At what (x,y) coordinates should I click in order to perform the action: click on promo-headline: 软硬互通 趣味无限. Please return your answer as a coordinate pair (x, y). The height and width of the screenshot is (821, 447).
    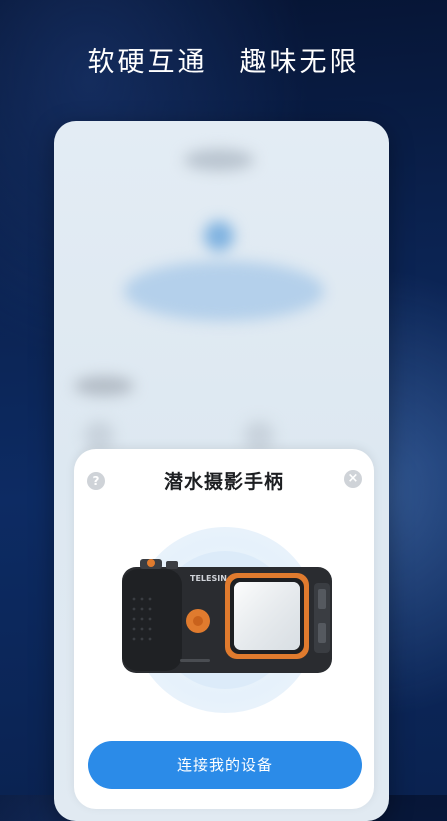
    Looking at the image, I should click on (223, 59).